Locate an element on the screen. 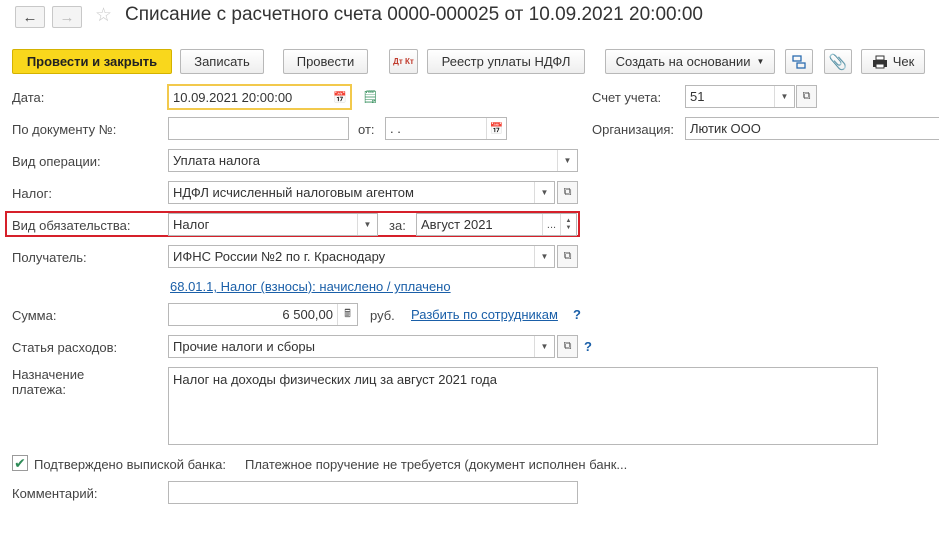 The height and width of the screenshot is (537, 939). organization-field: Лютик ООО is located at coordinates (812, 128).